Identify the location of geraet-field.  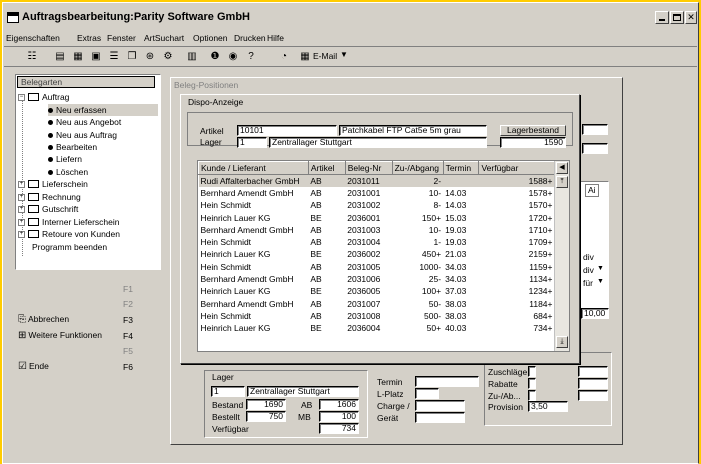
(440, 417).